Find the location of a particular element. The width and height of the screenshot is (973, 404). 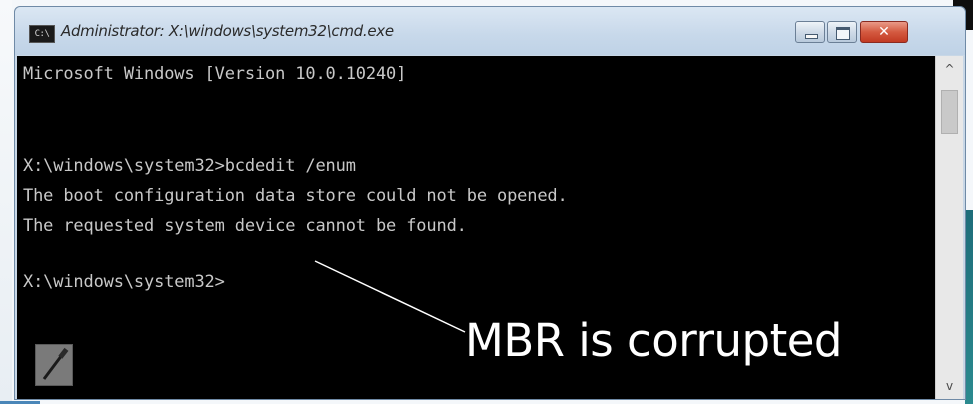

maximize-icon is located at coordinates (843, 33).